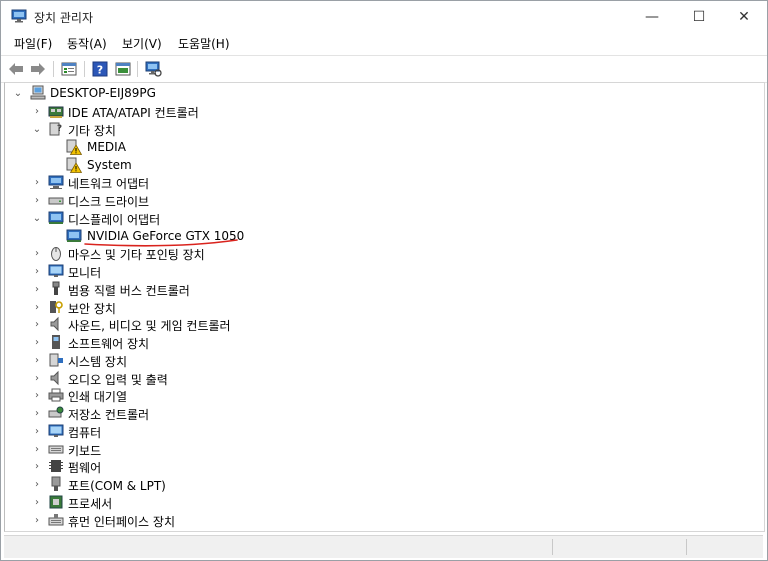 This screenshot has width=768, height=561. What do you see at coordinates (85, 273) in the screenshot?
I see `tree-item-label: 모니터` at bounding box center [85, 273].